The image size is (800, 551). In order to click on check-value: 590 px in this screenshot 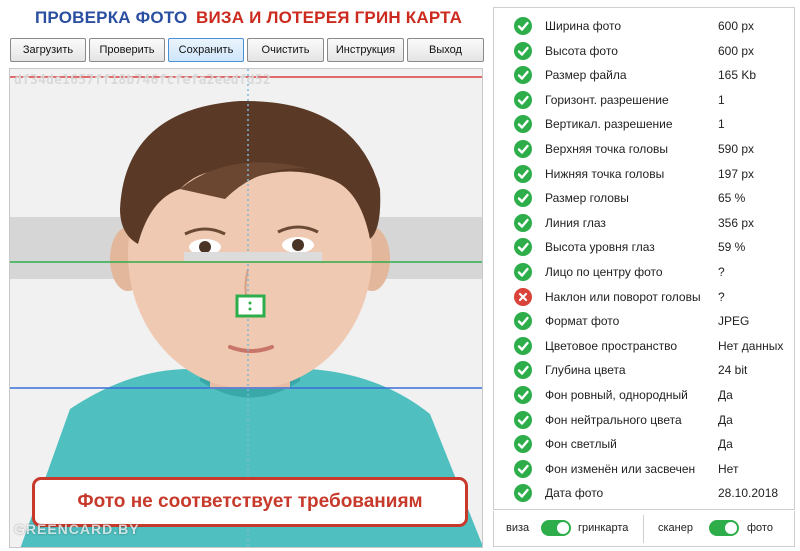, I will do `click(736, 149)`.